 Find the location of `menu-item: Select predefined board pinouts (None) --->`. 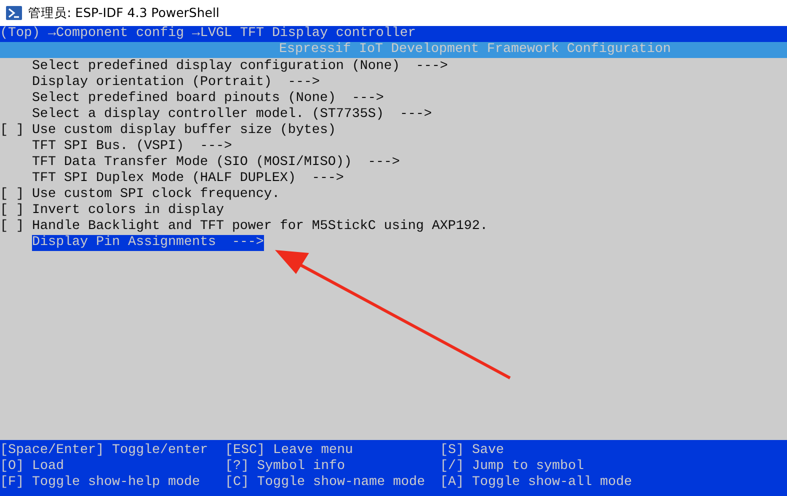

menu-item: Select predefined board pinouts (None) ---> is located at coordinates (208, 99).